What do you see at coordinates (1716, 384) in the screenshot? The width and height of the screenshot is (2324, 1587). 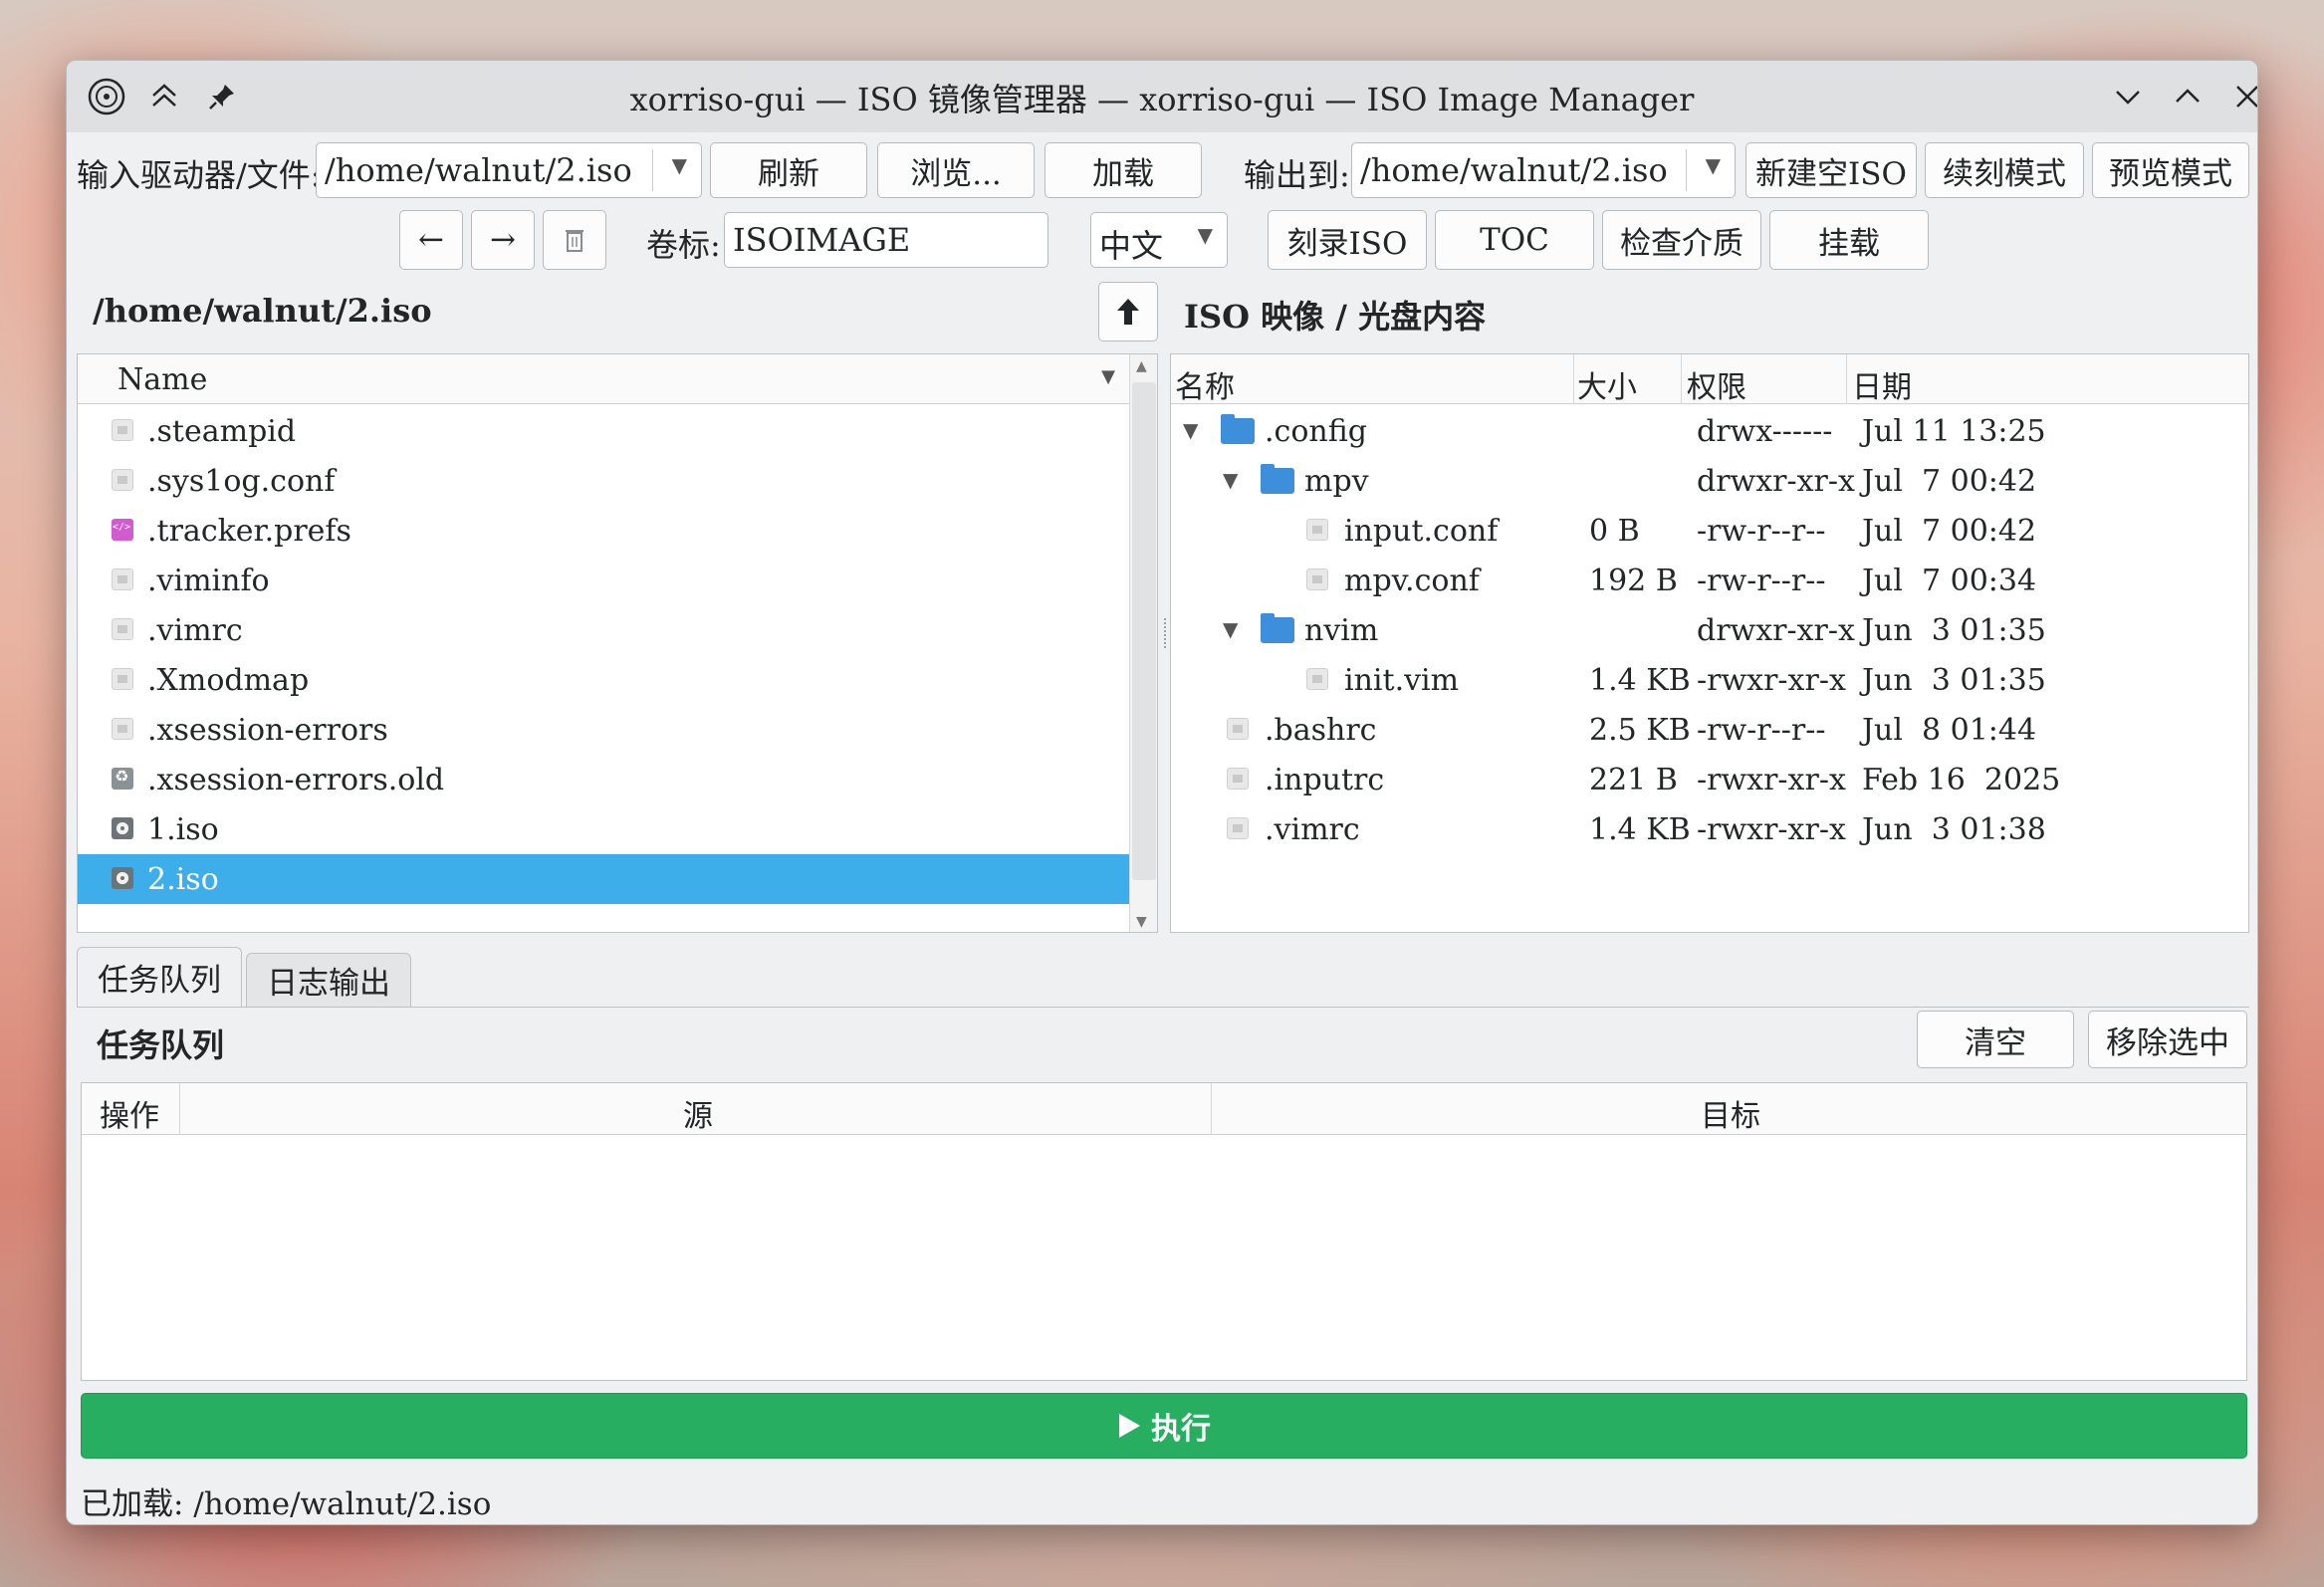 I see `col-perm-header: 权限` at bounding box center [1716, 384].